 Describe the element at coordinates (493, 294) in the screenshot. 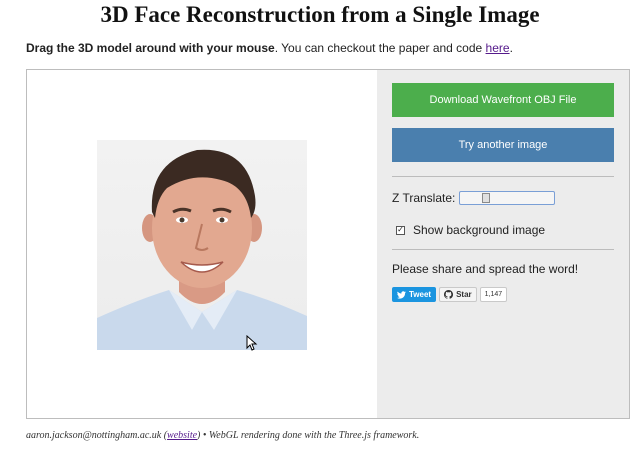

I see `star-count: 1,147` at that location.